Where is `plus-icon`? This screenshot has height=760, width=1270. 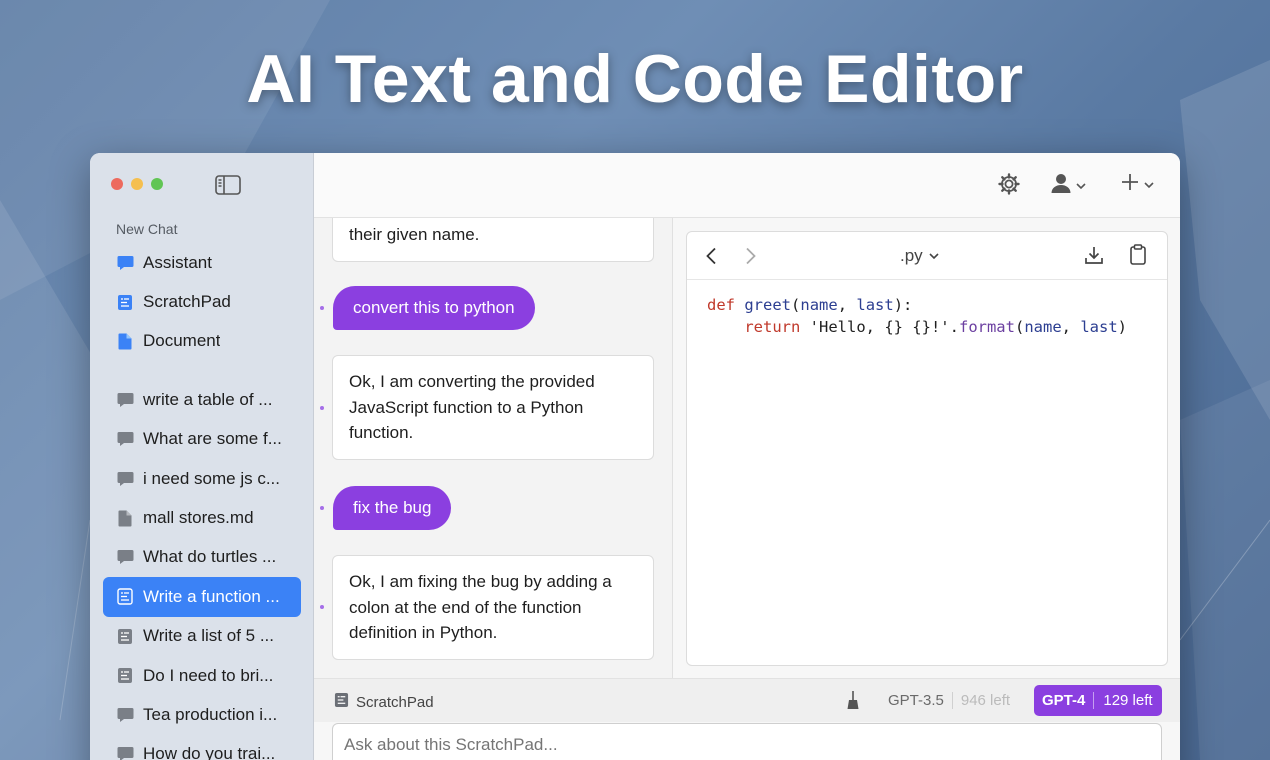 plus-icon is located at coordinates (1130, 184).